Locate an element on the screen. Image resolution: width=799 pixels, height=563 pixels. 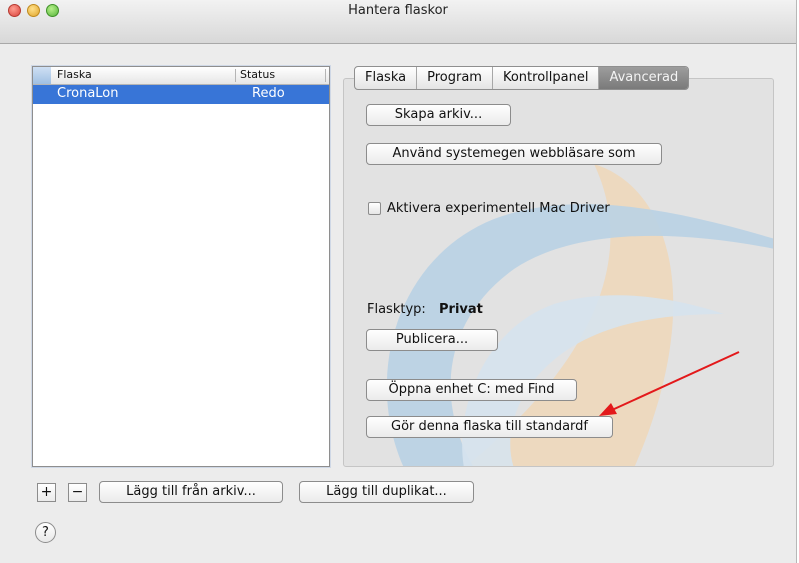
make-default-bottle-button: Gör denna flaska till standardf is located at coordinates (489, 427).